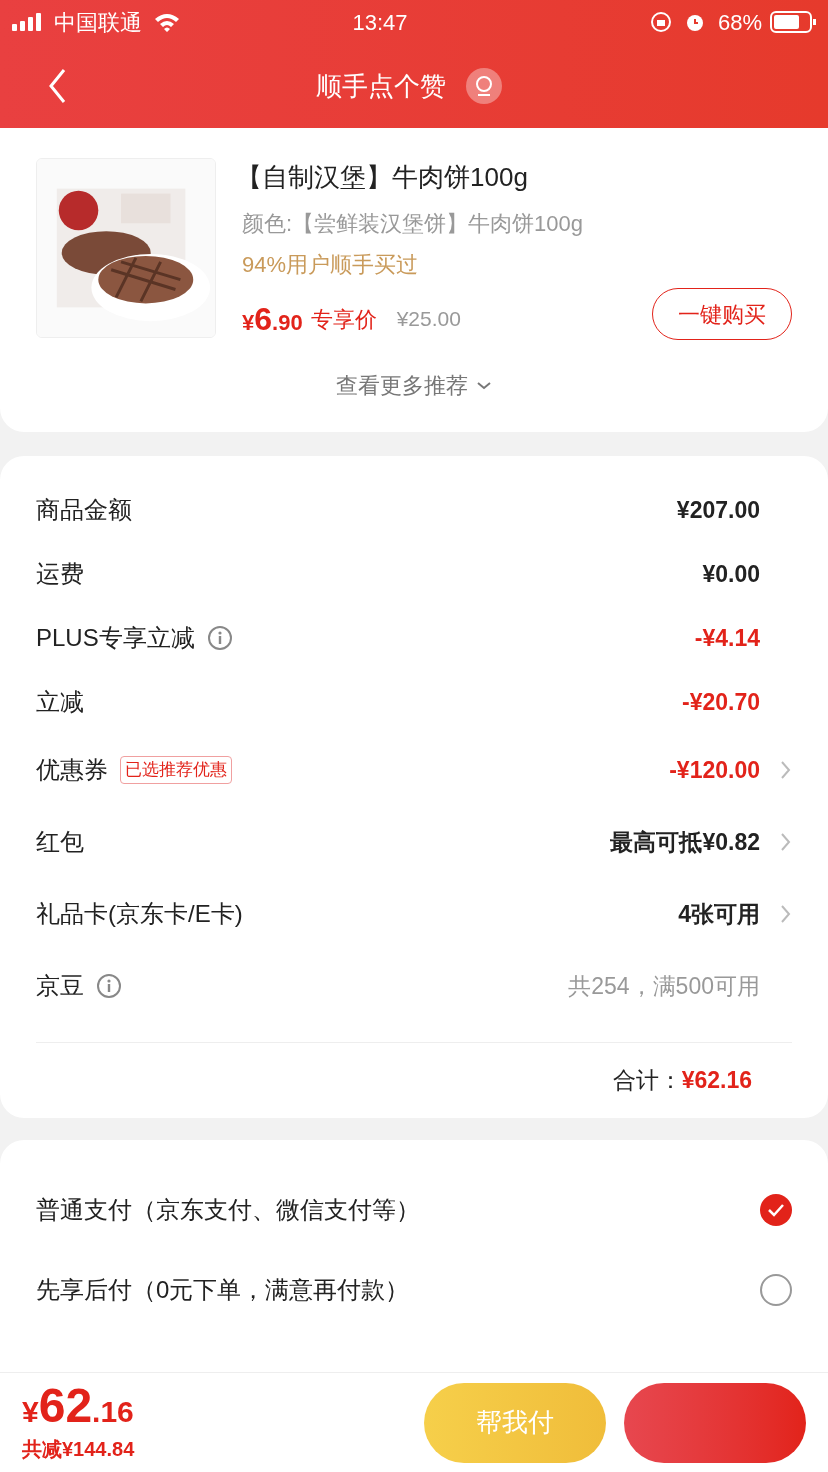 The height and width of the screenshot is (1472, 828). I want to click on summary-value: 4张可用, so click(719, 914).